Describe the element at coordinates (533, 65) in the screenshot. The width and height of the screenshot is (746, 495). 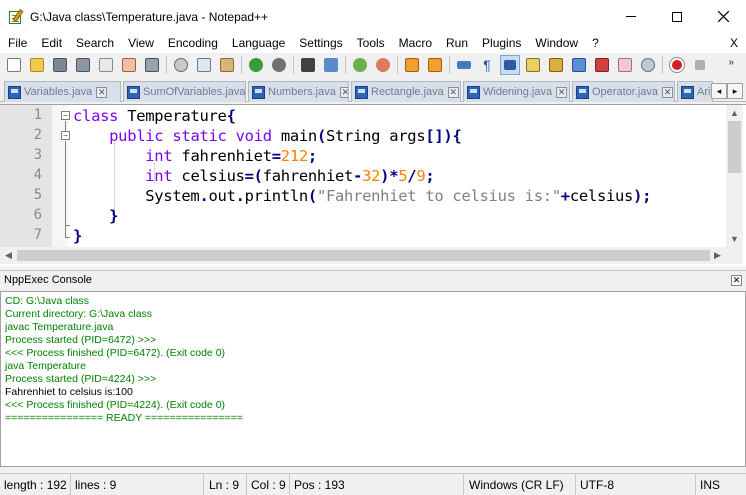
I see `user-defined-language-button` at that location.